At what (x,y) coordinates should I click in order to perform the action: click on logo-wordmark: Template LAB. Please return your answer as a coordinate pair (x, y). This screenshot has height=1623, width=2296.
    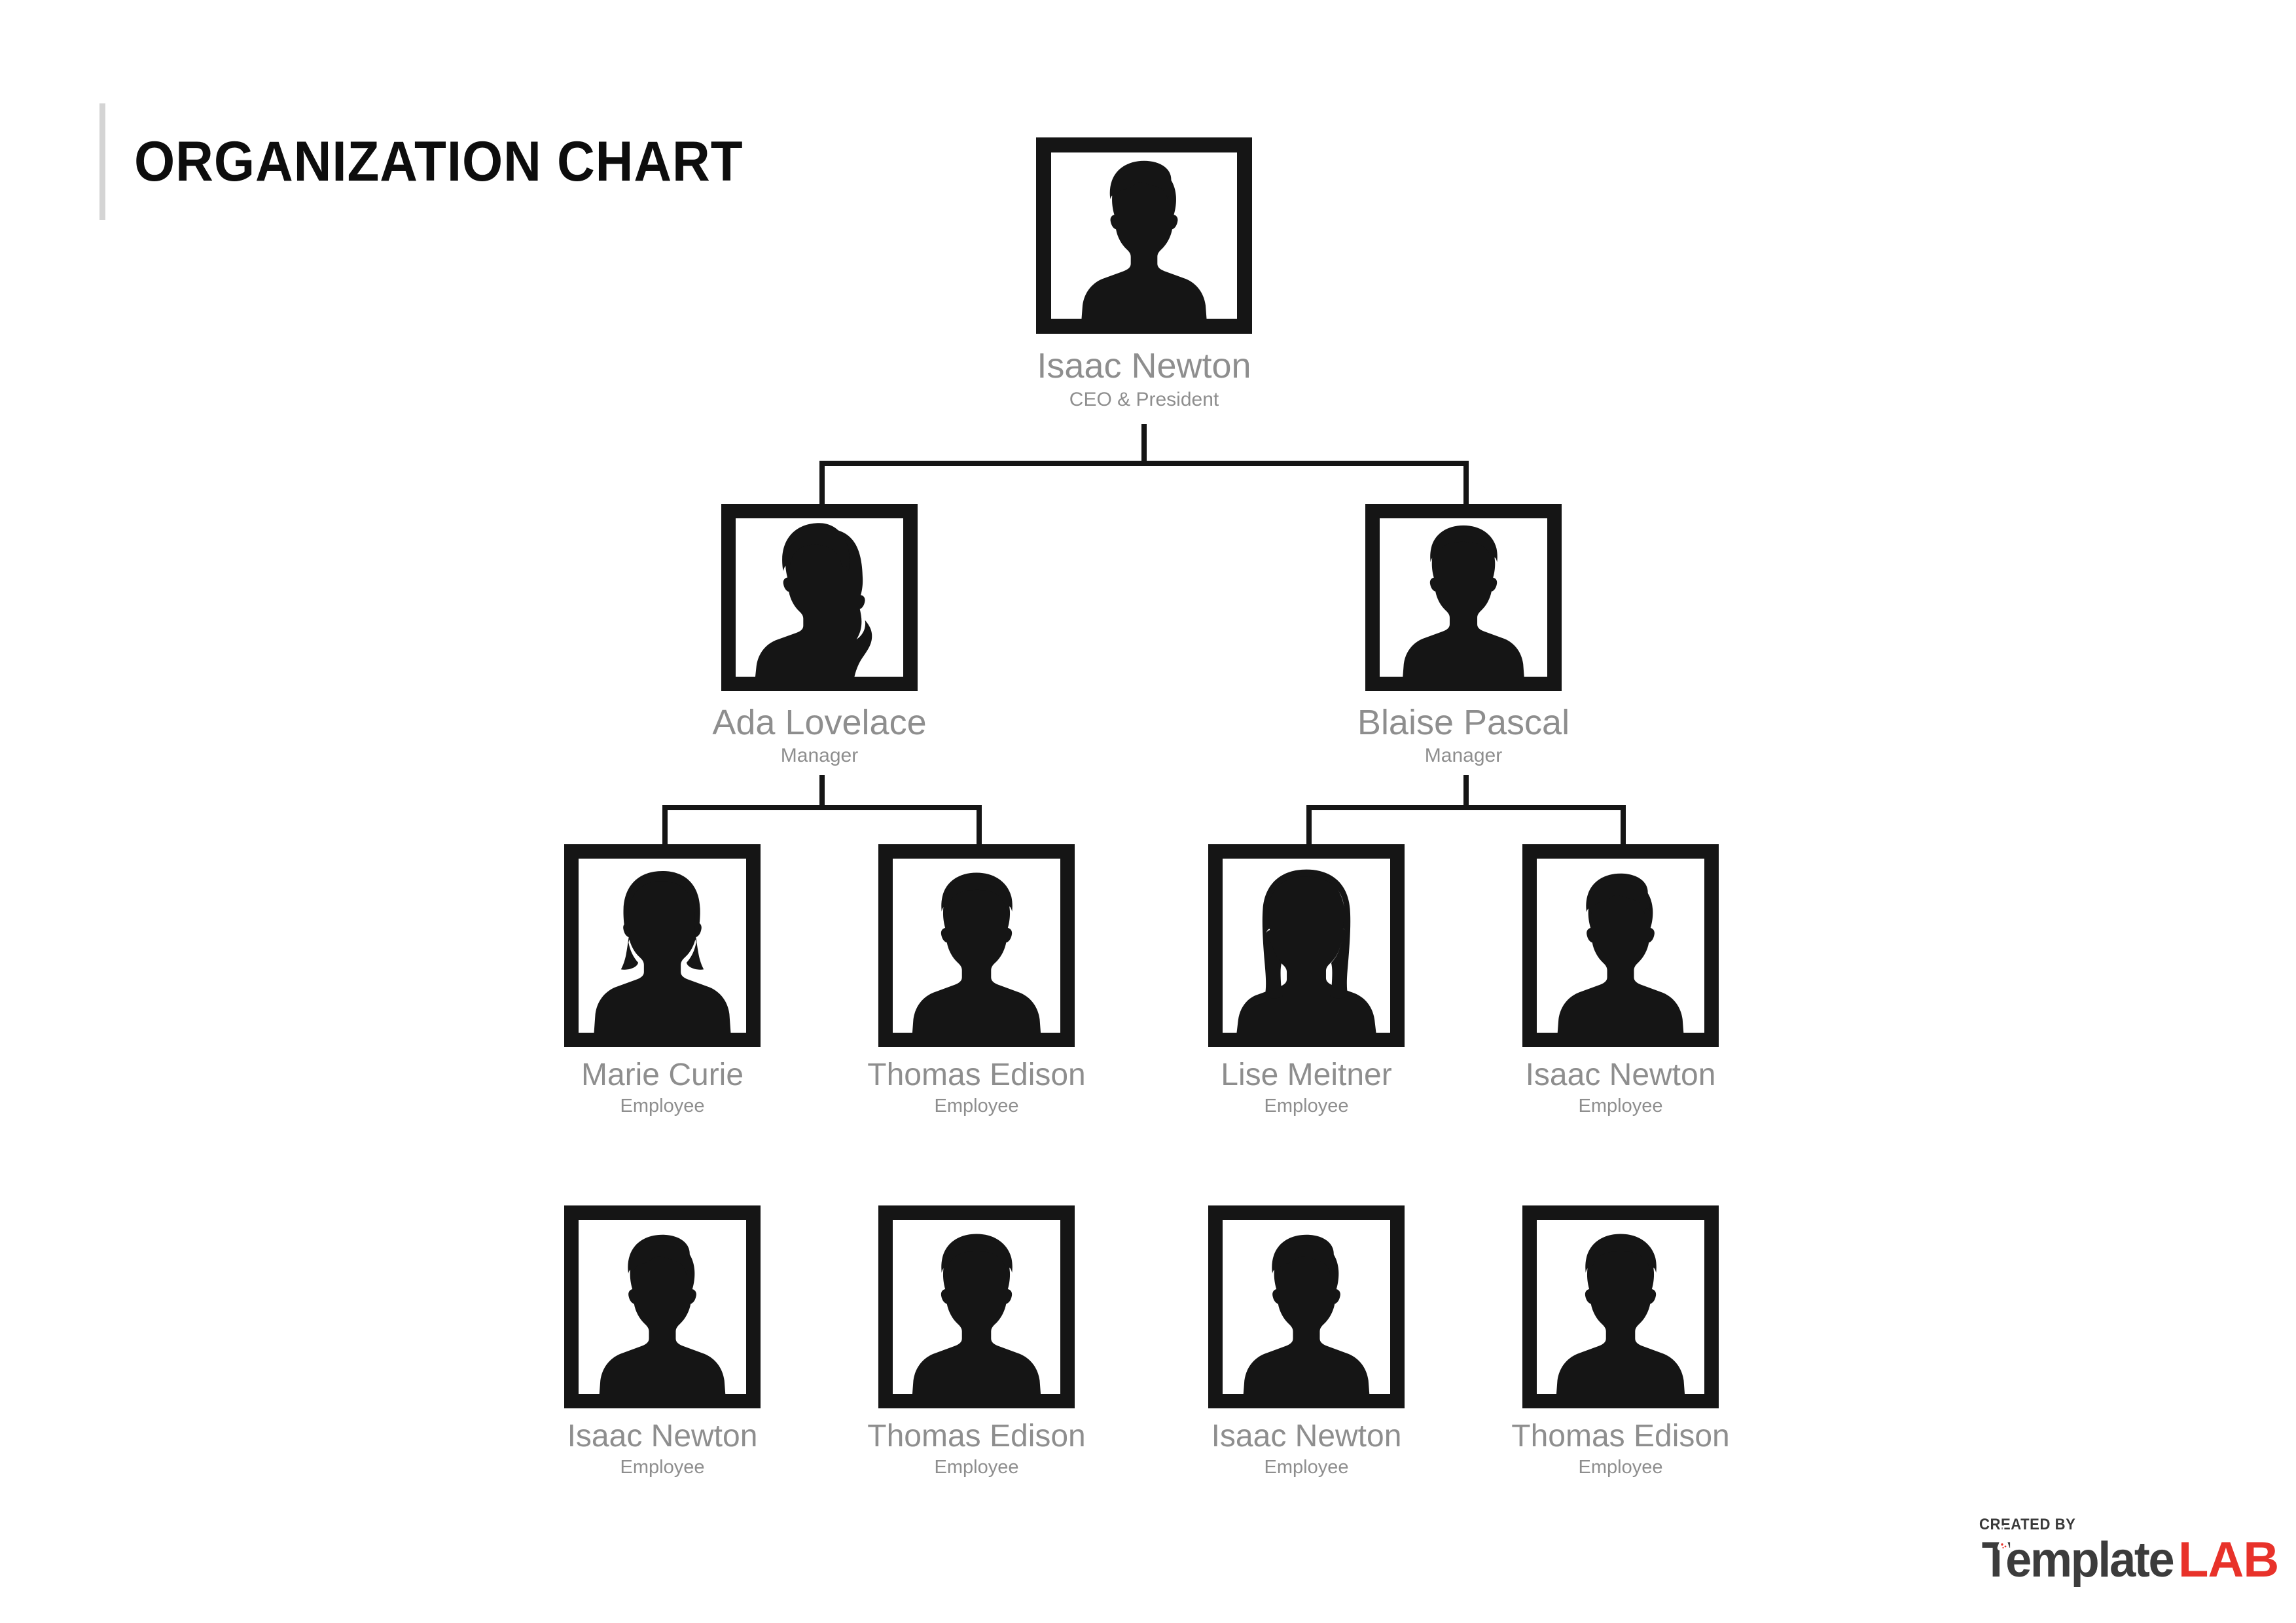
    Looking at the image, I should click on (2128, 1556).